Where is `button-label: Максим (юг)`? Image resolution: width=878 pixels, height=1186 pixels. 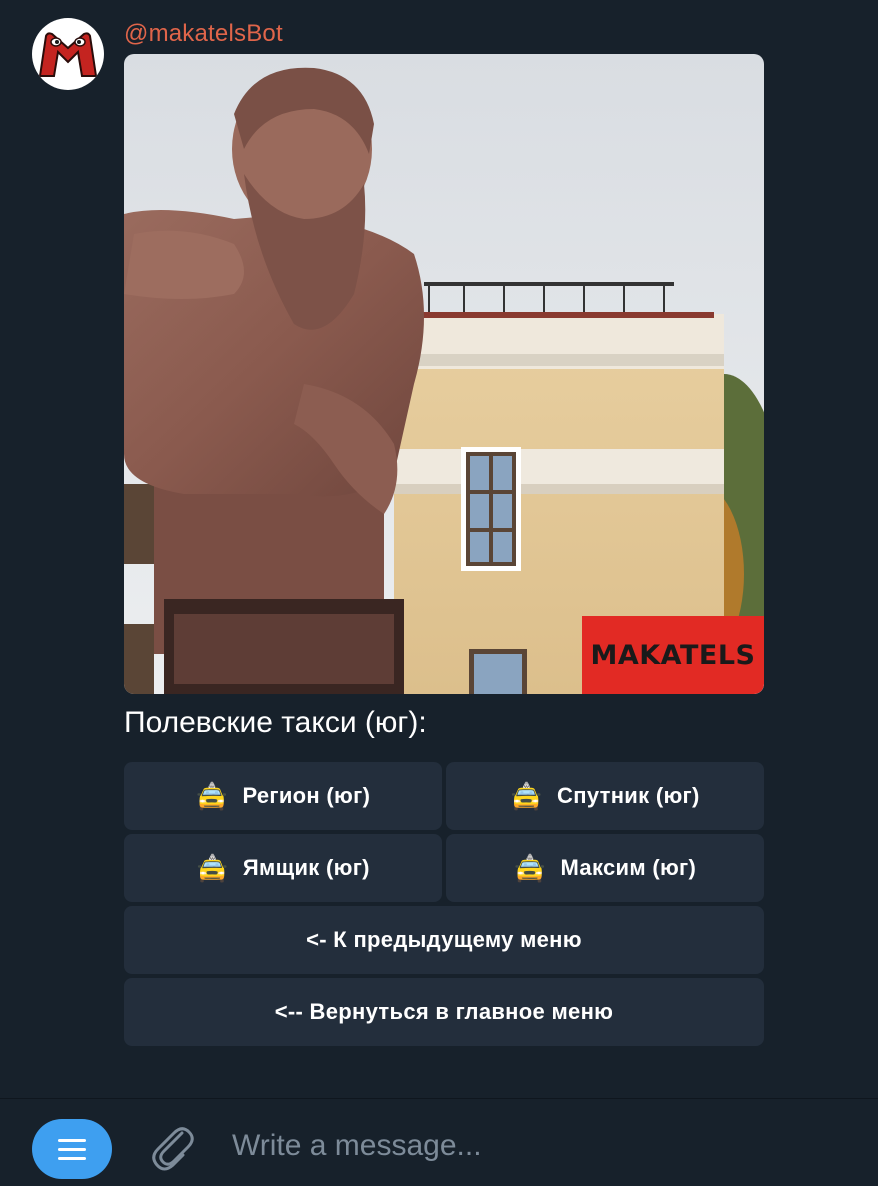 button-label: Максим (юг) is located at coordinates (628, 867).